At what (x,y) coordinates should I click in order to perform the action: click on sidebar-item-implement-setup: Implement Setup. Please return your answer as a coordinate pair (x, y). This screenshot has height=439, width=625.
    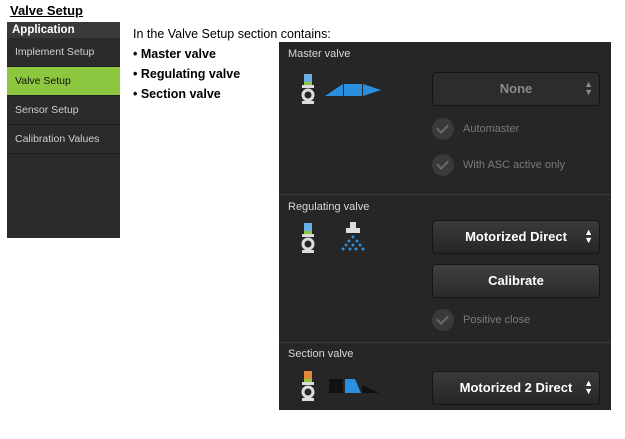
    Looking at the image, I should click on (63, 52).